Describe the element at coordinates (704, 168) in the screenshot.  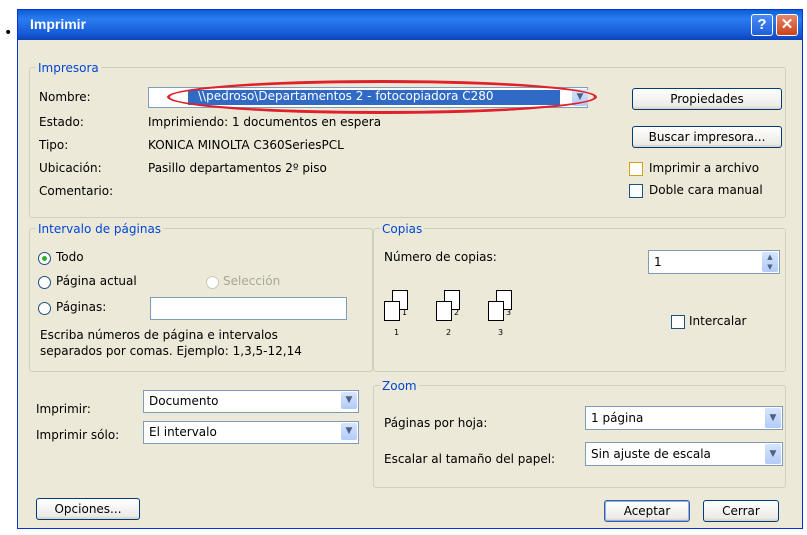
I see `print-to-file-label: Imprimir a archivo` at that location.